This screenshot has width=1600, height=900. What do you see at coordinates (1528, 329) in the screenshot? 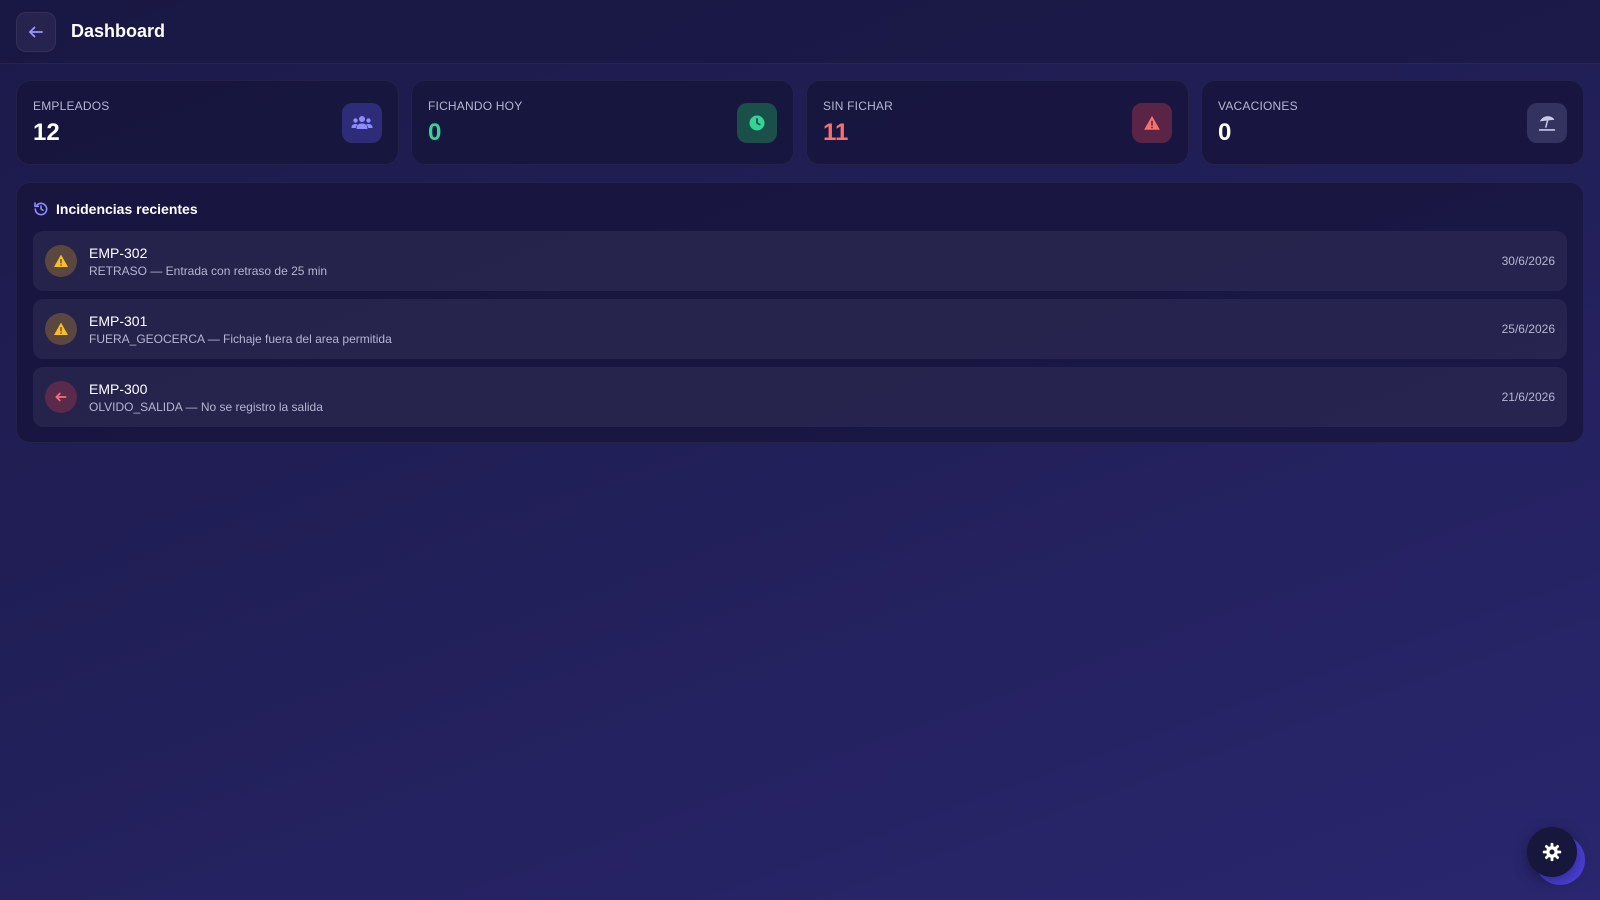
I see `incident-date: 25/6/2026` at bounding box center [1528, 329].